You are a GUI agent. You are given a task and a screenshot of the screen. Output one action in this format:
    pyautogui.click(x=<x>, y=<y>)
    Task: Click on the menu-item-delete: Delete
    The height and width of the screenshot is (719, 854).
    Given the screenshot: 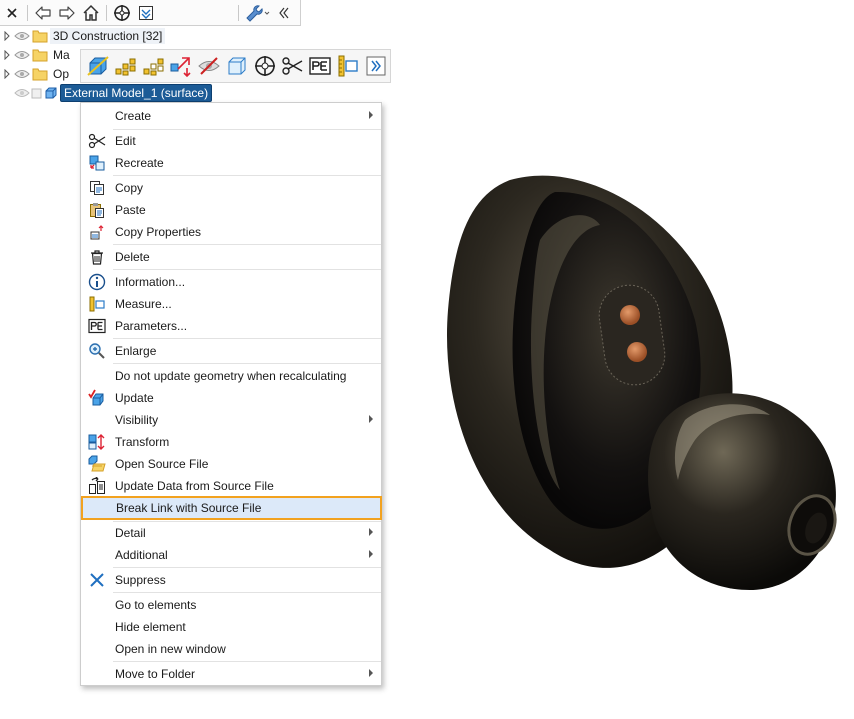 What is the action you would take?
    pyautogui.click(x=231, y=257)
    